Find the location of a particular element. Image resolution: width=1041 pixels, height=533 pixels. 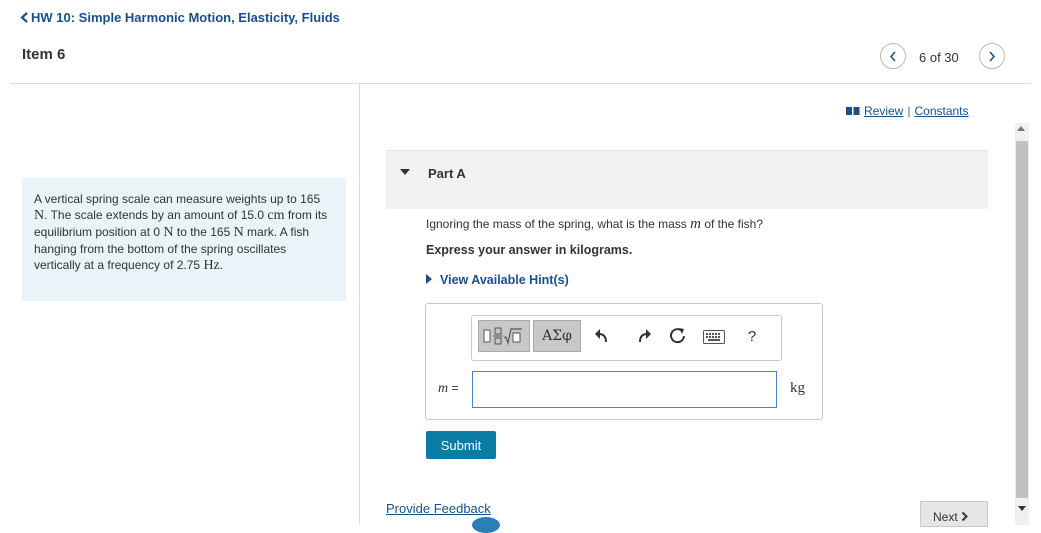

keyboard-icon is located at coordinates (714, 337).